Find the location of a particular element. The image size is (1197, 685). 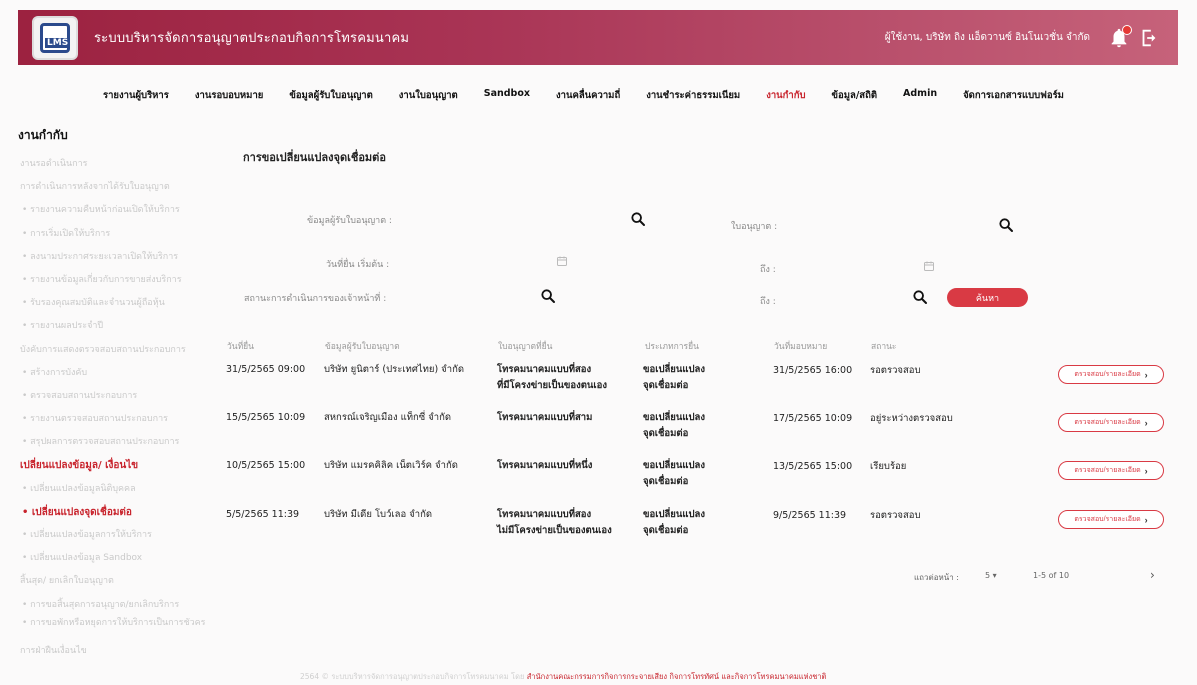

date-to-label: ถึง : is located at coordinates (768, 270).